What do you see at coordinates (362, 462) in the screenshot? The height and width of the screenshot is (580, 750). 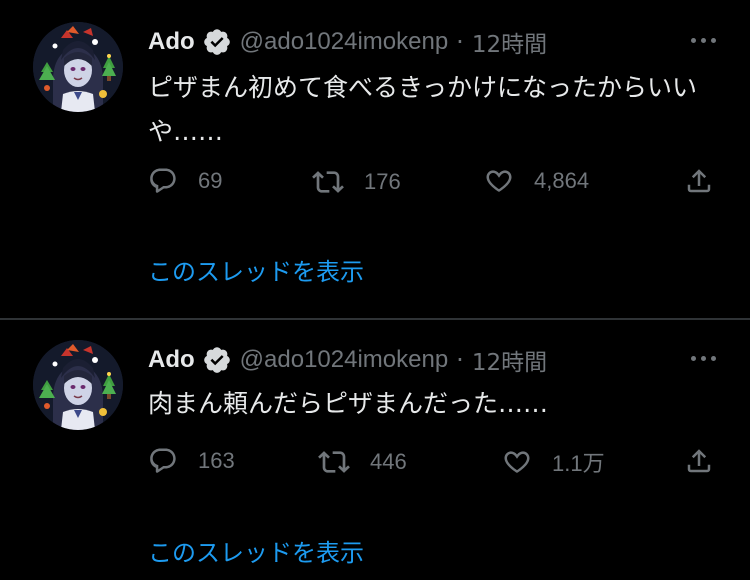 I see `retweet-button: 446` at bounding box center [362, 462].